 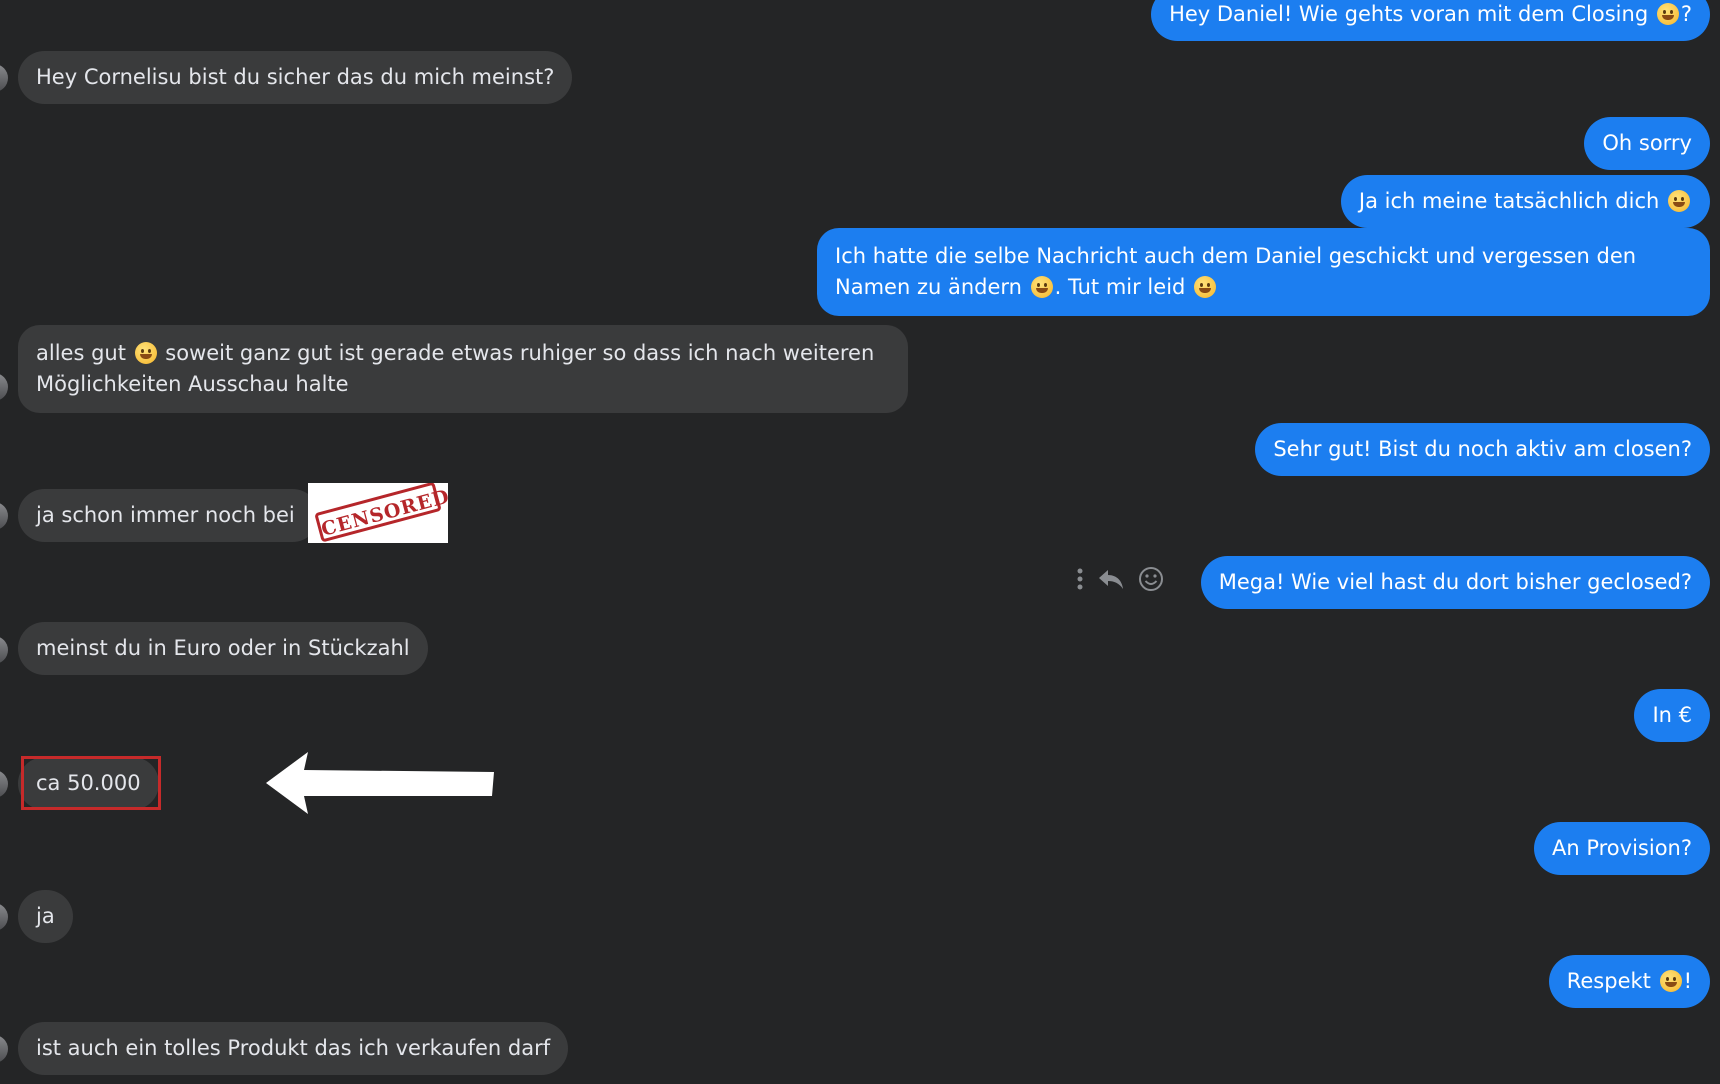 I want to click on message-text: ?, so click(x=1686, y=14).